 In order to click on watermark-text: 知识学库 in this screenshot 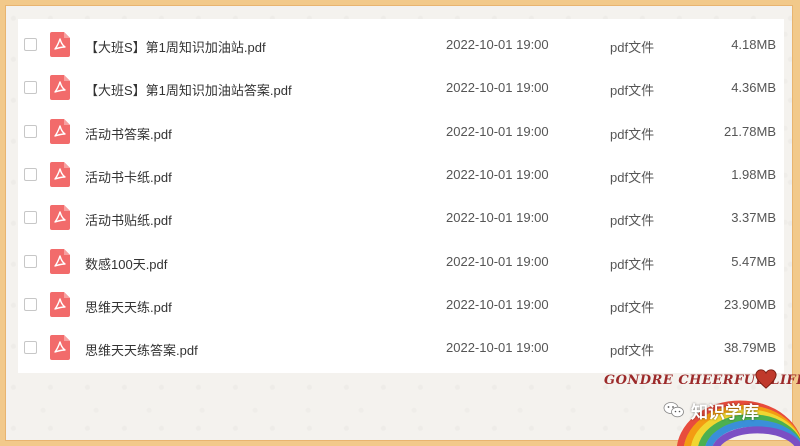, I will do `click(725, 412)`.